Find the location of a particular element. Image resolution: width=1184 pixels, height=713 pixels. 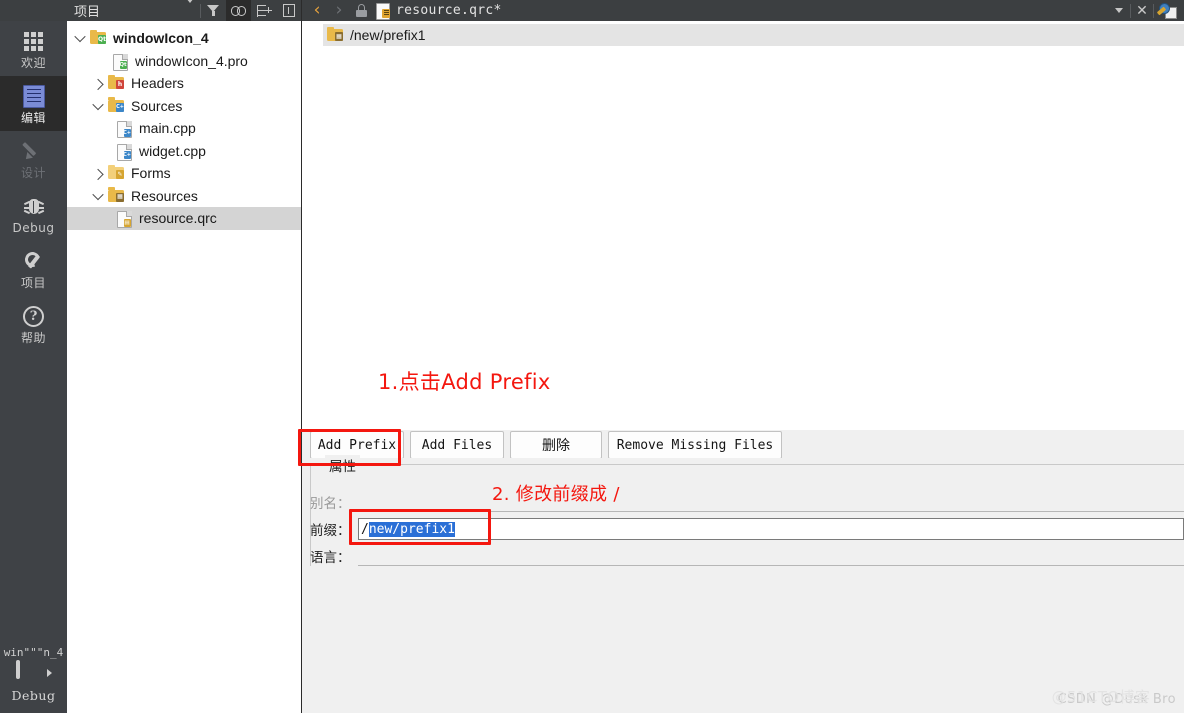

properties-group-title: 属性 is located at coordinates (342, 465).